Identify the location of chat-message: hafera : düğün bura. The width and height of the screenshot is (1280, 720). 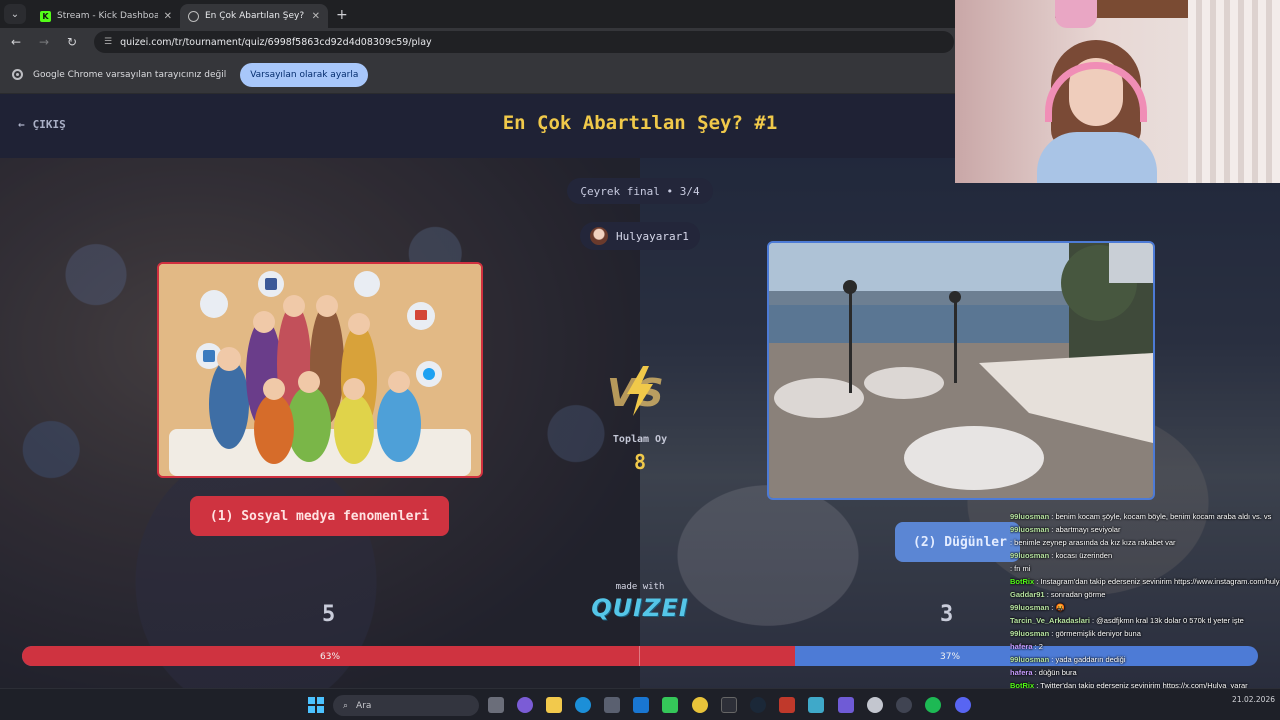
(1145, 672).